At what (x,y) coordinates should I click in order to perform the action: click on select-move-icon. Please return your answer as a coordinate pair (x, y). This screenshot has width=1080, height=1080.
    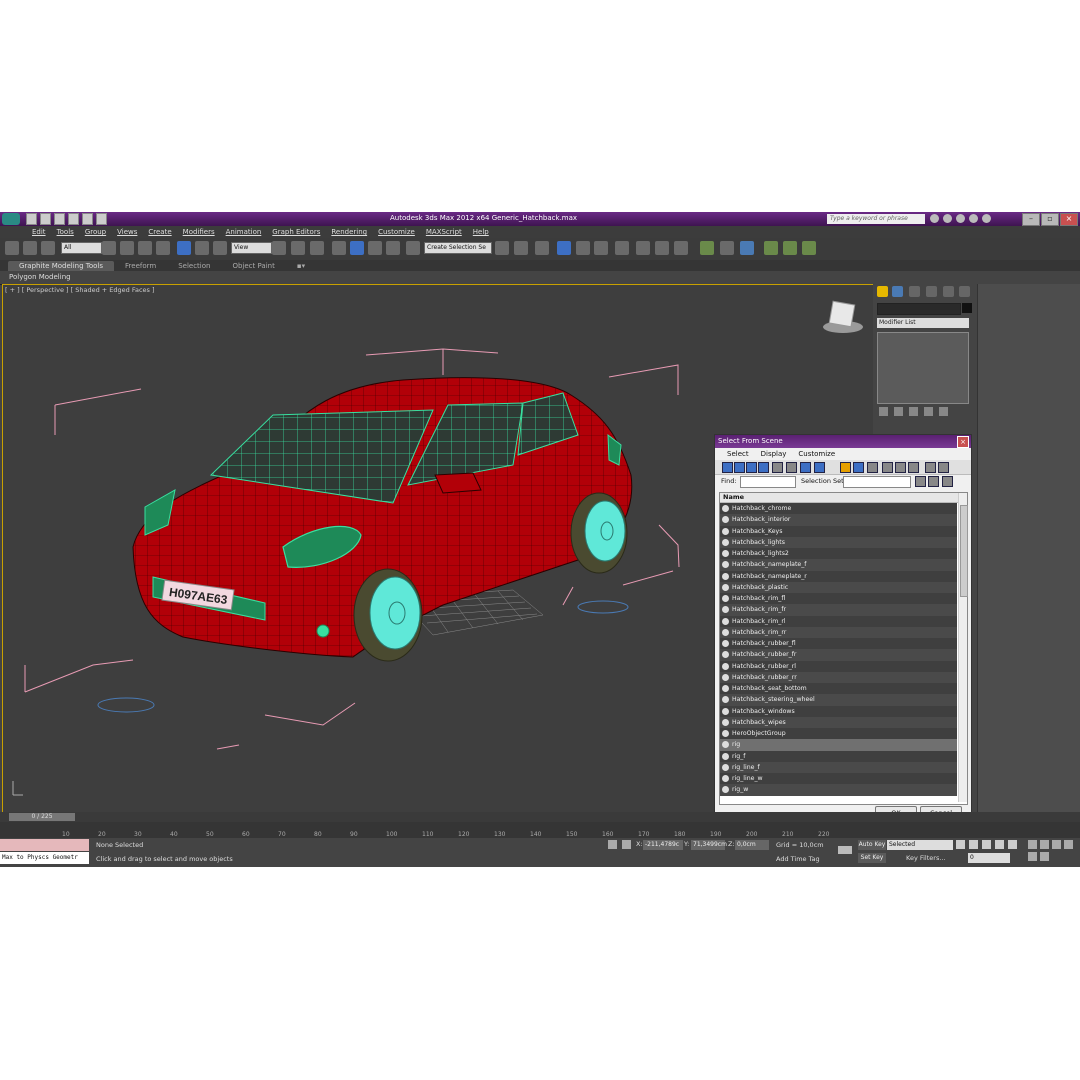
    Looking at the image, I should click on (184, 248).